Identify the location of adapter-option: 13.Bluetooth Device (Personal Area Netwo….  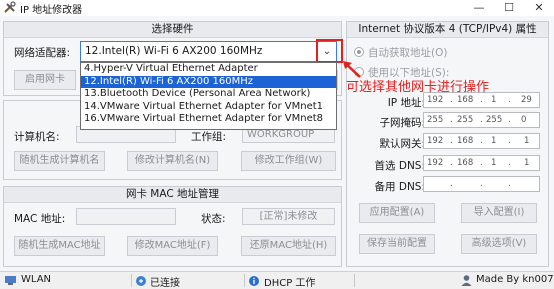
(208, 94).